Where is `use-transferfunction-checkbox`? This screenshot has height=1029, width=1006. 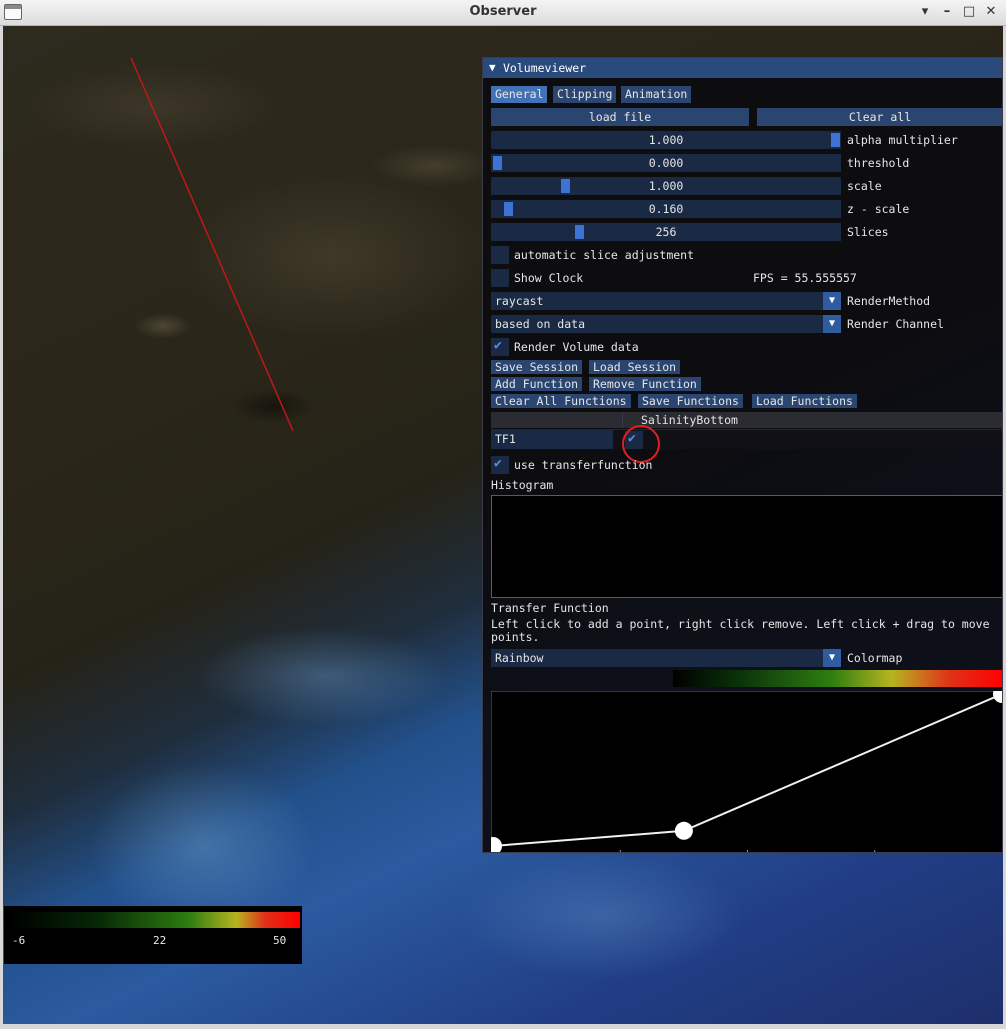 use-transferfunction-checkbox is located at coordinates (500, 465).